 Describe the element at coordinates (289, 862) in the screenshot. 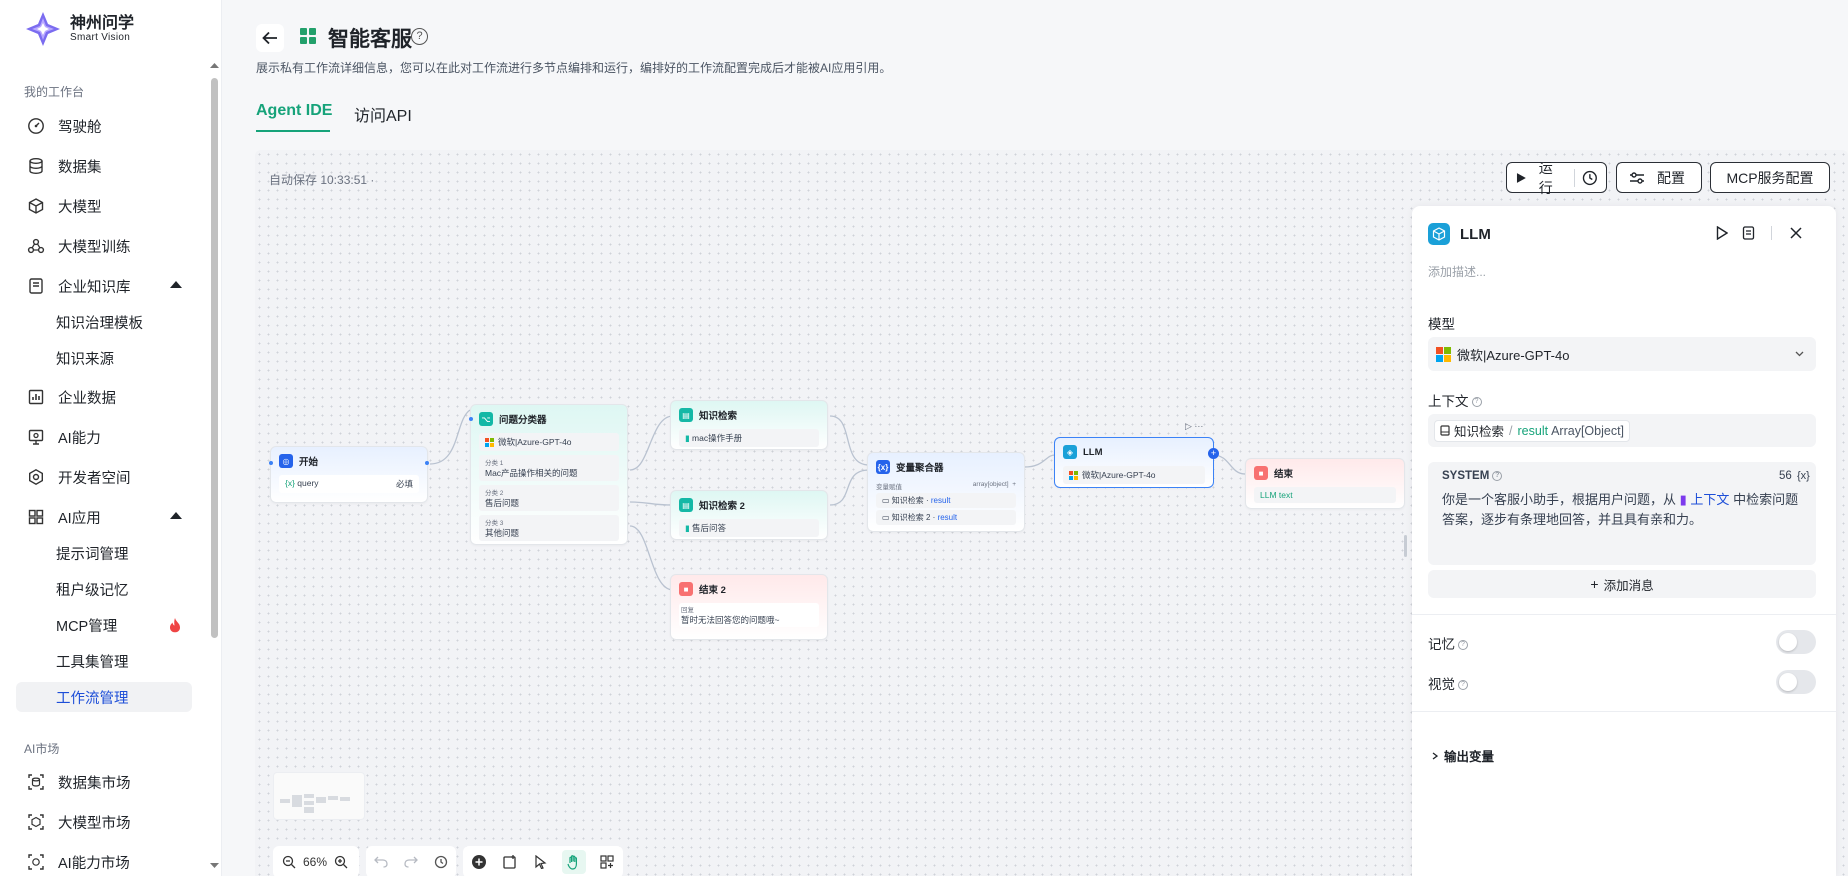

I see `zoom-out-icon` at that location.